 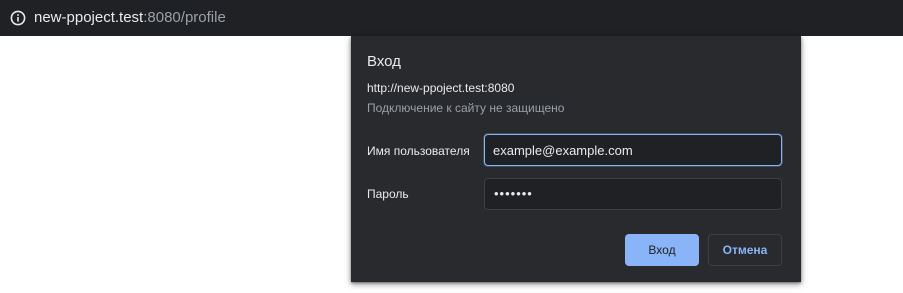 I want to click on password-mask: •••••••, so click(x=513, y=193).